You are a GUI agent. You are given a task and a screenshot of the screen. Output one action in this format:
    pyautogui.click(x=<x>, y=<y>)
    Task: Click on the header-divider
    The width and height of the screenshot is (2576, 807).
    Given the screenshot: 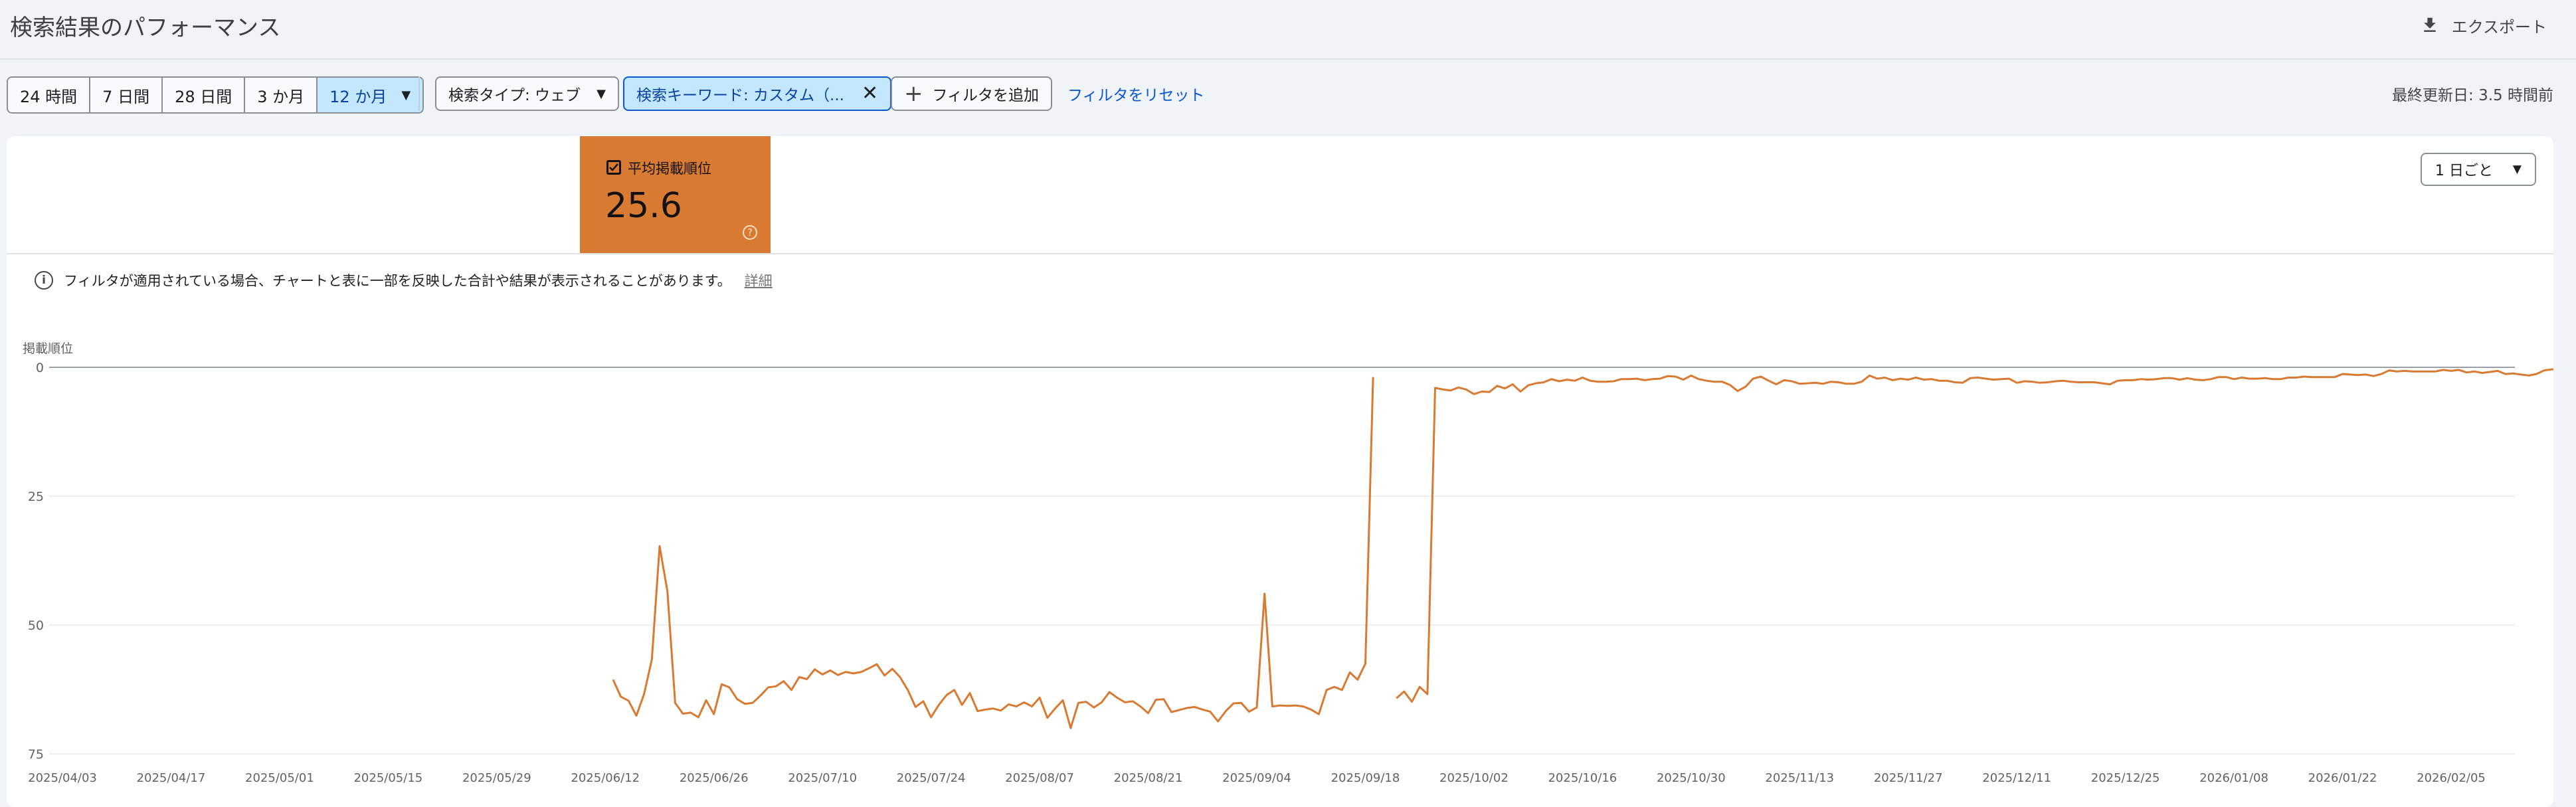 What is the action you would take?
    pyautogui.click(x=1288, y=59)
    